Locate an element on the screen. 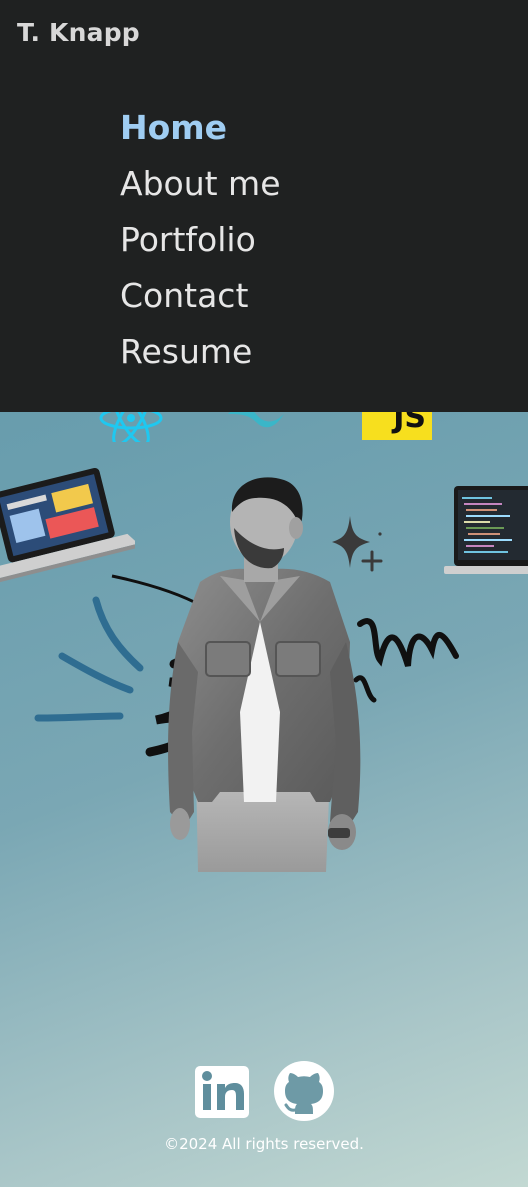 This screenshot has width=528, height=1187. laptop-right-icon is located at coordinates (486, 530).